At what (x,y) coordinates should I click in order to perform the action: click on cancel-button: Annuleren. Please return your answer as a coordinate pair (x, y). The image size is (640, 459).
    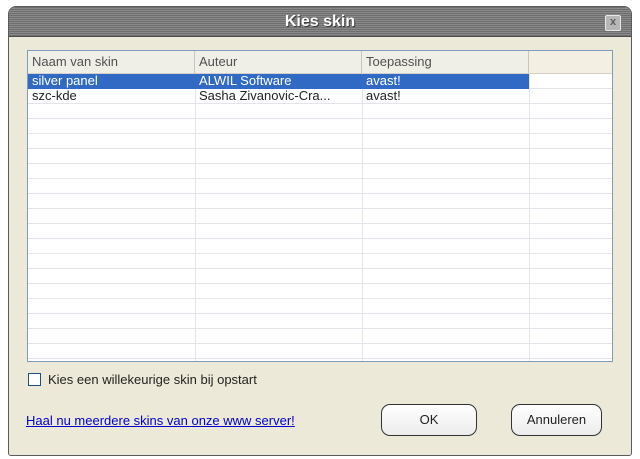
    Looking at the image, I should click on (556, 420).